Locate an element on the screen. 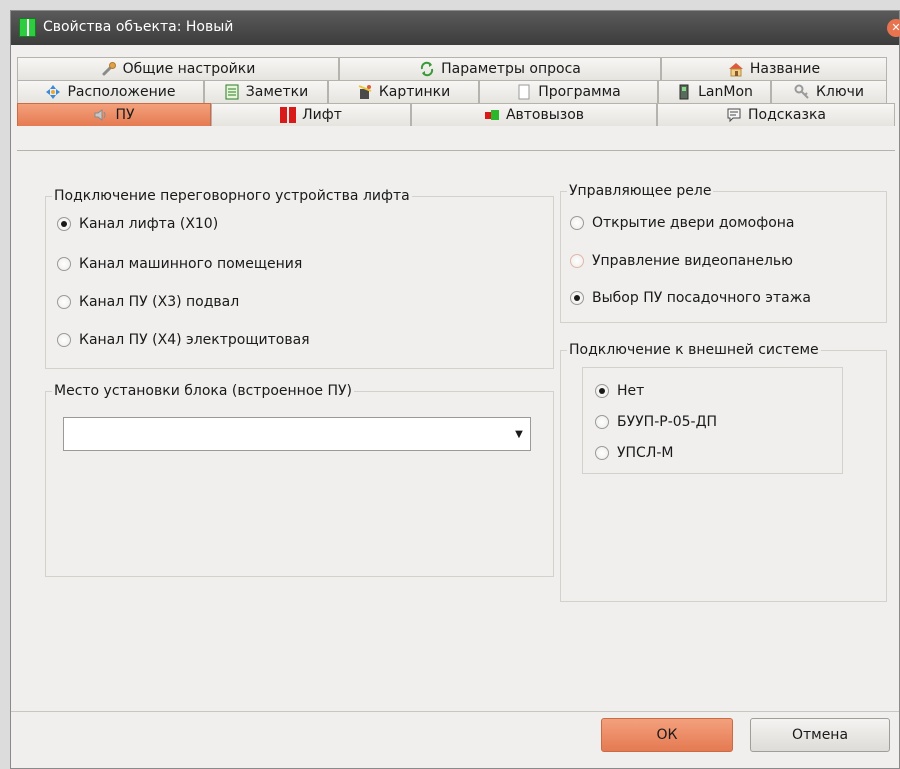 The width and height of the screenshot is (900, 769). tab-label: Расположение is located at coordinates (121, 92).